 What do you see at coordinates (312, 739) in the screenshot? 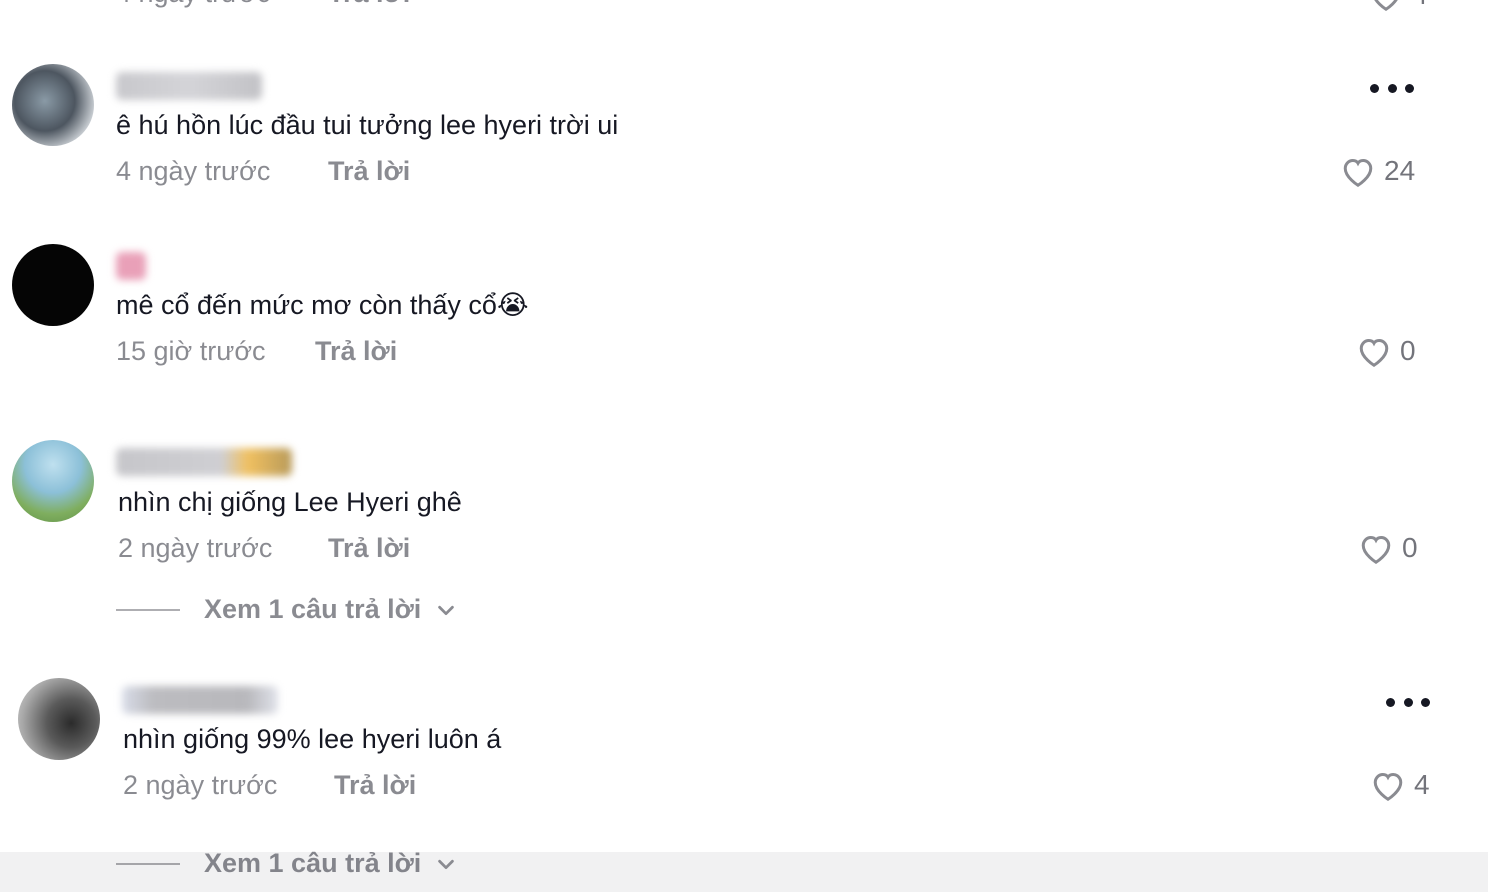
I see `comment-text: nhìn giống 99% lee hyeri luôn á` at bounding box center [312, 739].